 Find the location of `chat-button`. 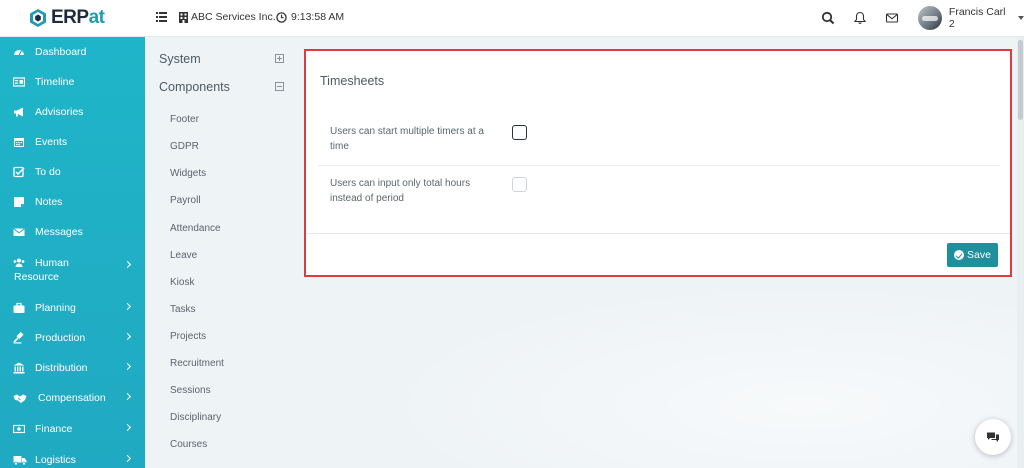

chat-button is located at coordinates (993, 437).